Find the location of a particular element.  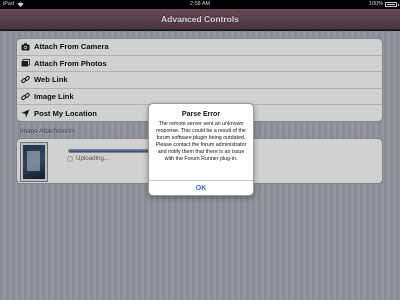

alert-title: Parse Error is located at coordinates (201, 114).